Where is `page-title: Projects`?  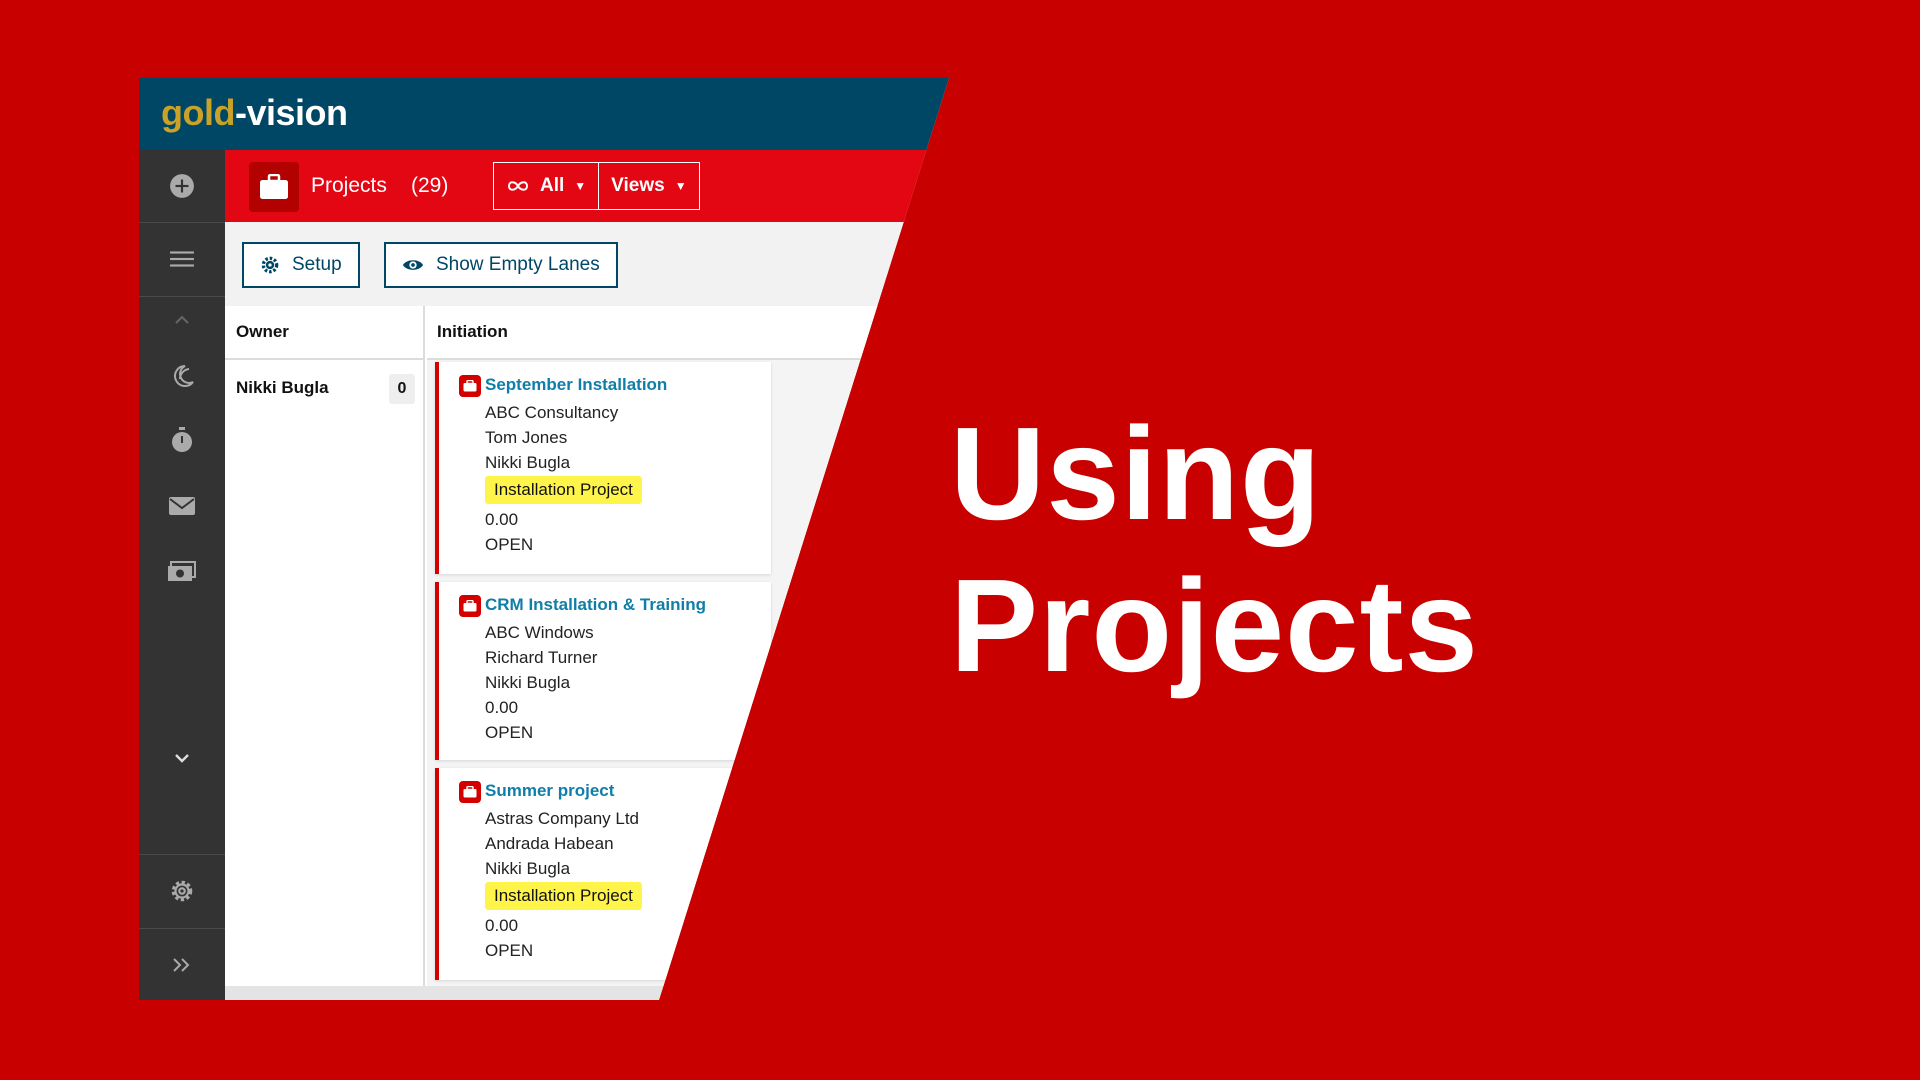 page-title: Projects is located at coordinates (349, 185).